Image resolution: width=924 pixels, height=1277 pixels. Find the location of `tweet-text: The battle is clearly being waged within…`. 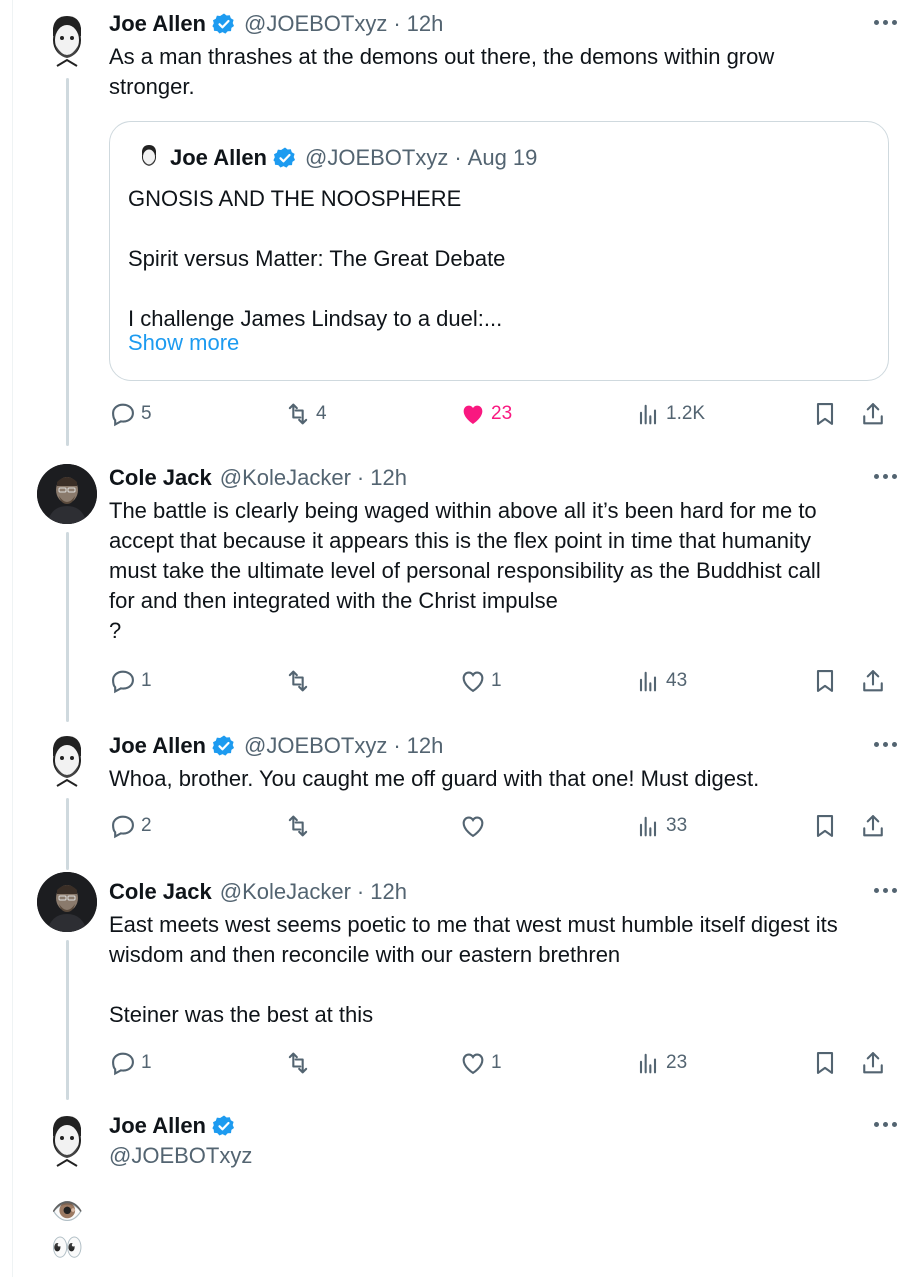

tweet-text: The battle is clearly being waged within… is located at coordinates (465, 570).